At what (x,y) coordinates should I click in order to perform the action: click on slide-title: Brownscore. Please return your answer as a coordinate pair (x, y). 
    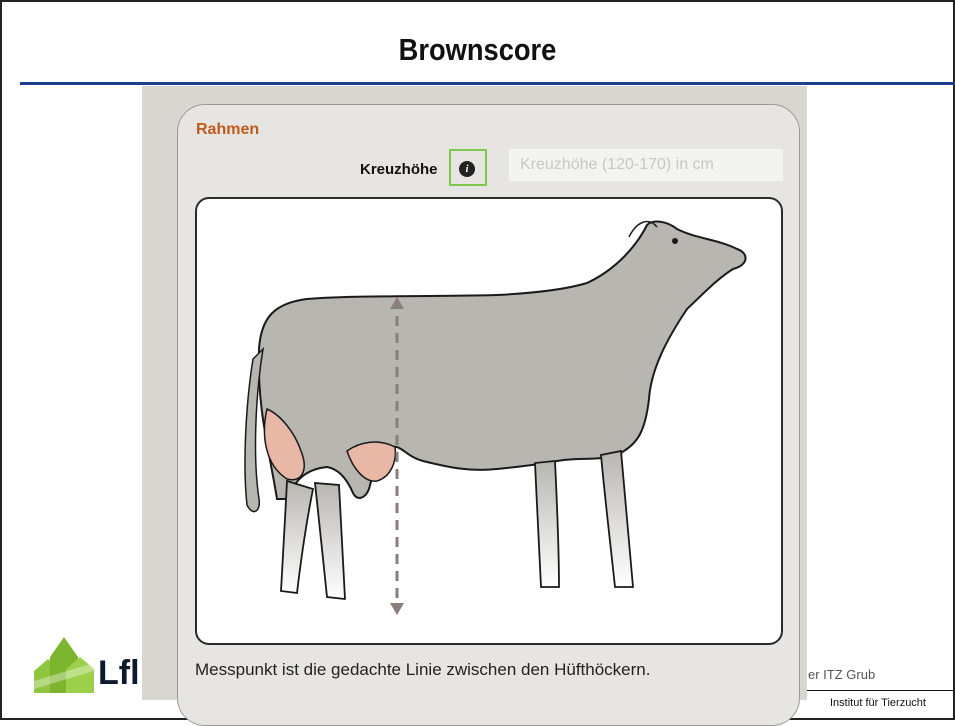
    Looking at the image, I should click on (477, 49).